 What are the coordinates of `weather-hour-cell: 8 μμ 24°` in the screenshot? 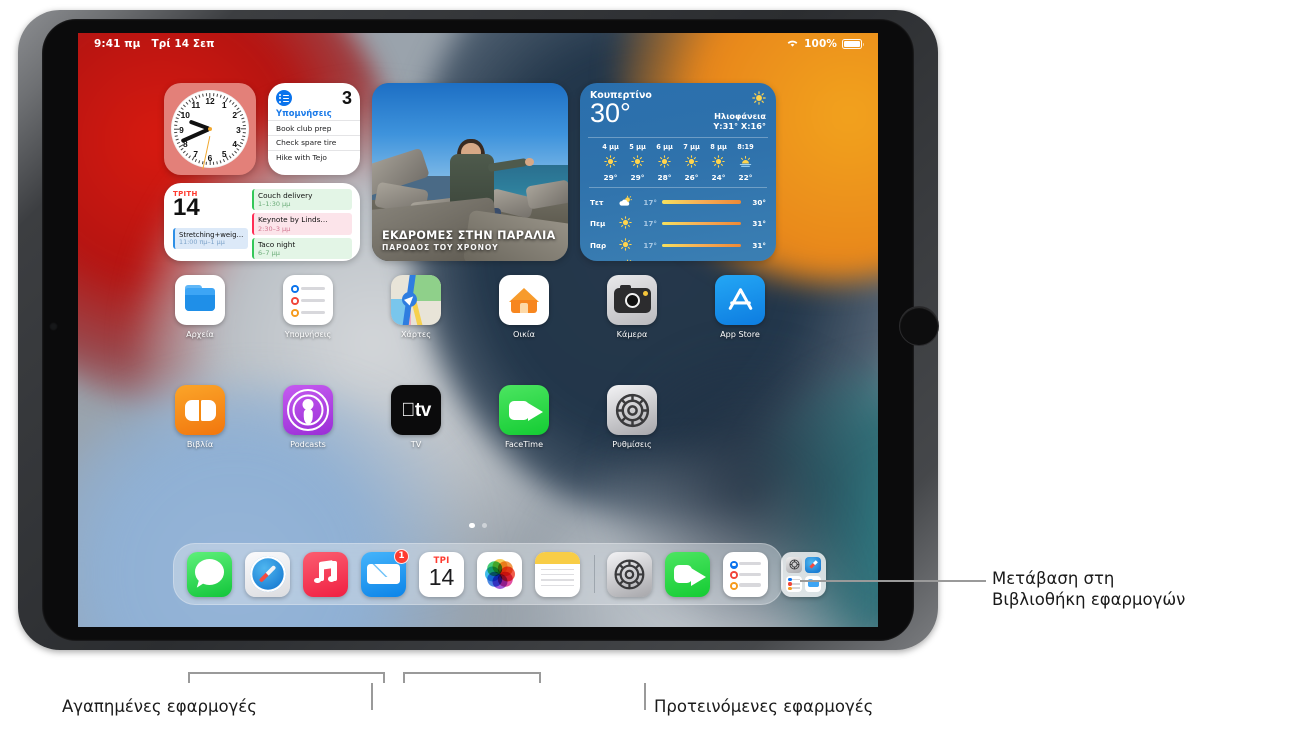 It's located at (718, 162).